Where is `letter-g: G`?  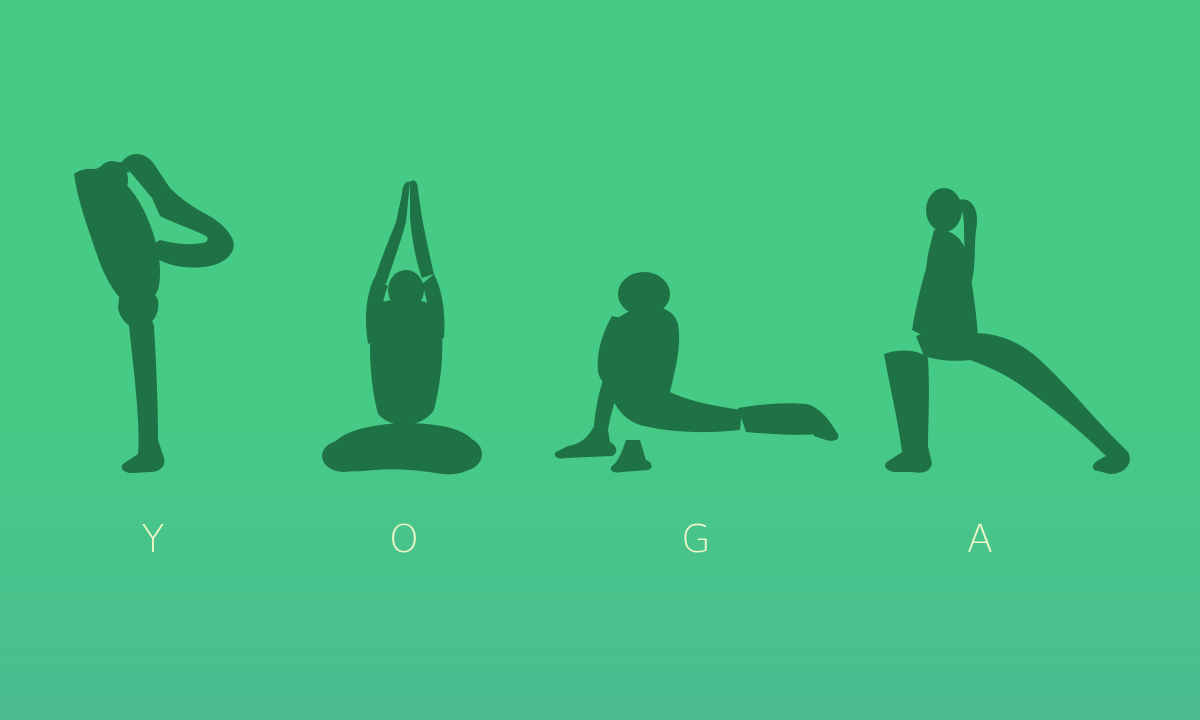
letter-g: G is located at coordinates (696, 539).